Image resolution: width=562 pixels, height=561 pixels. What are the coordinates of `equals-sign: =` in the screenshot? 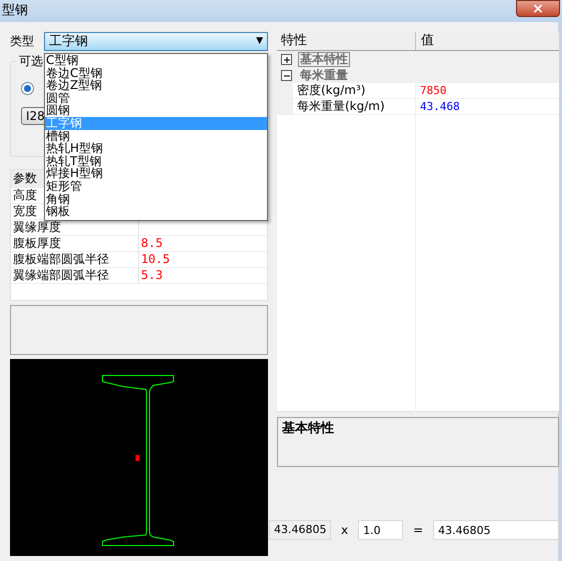 It's located at (418, 530).